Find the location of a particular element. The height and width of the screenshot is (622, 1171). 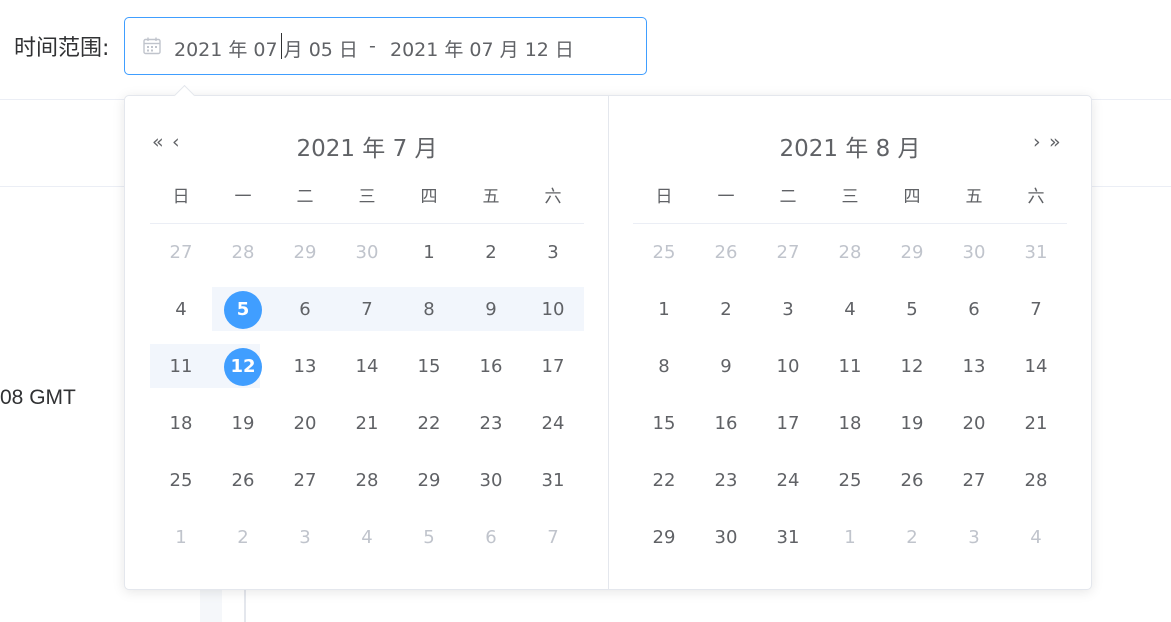

bg-column-border is located at coordinates (245, 606).